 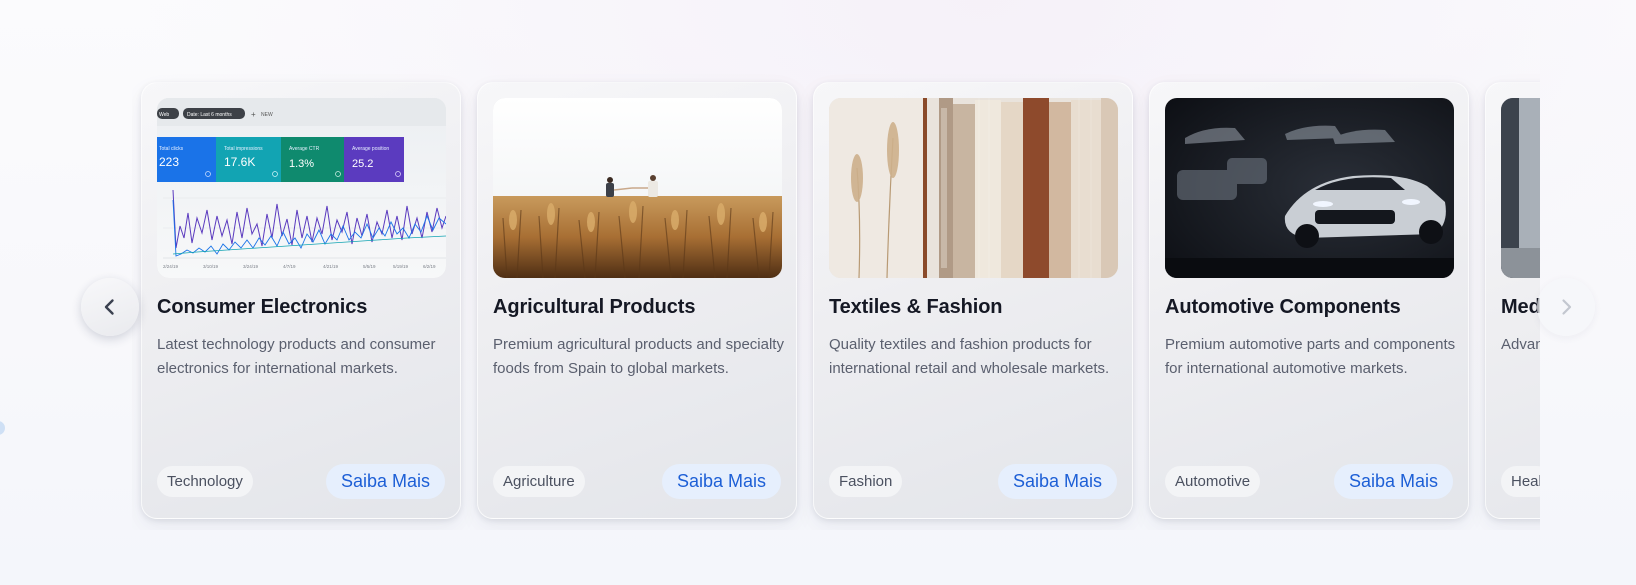 I want to click on filter-chip-date: Date: Last 6 months, so click(x=209, y=115).